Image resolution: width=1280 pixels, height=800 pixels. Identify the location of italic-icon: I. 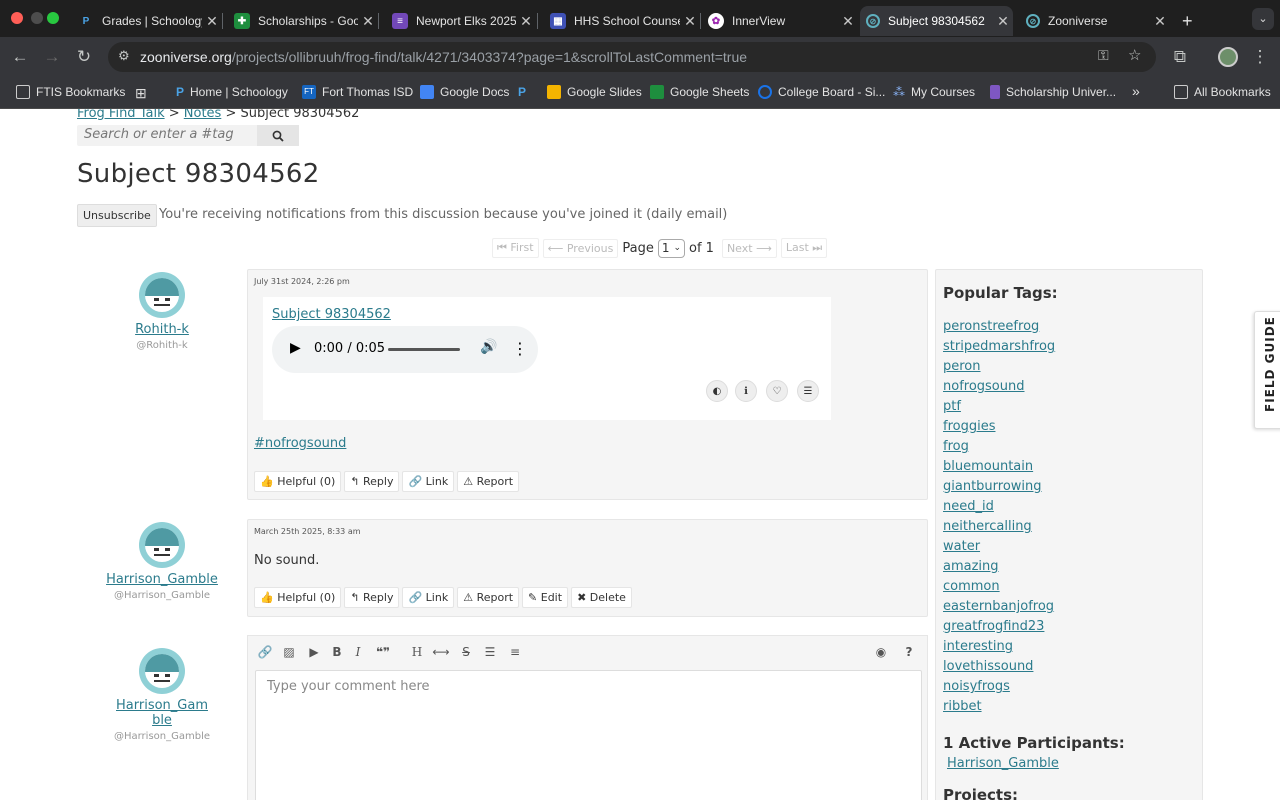
(358, 652).